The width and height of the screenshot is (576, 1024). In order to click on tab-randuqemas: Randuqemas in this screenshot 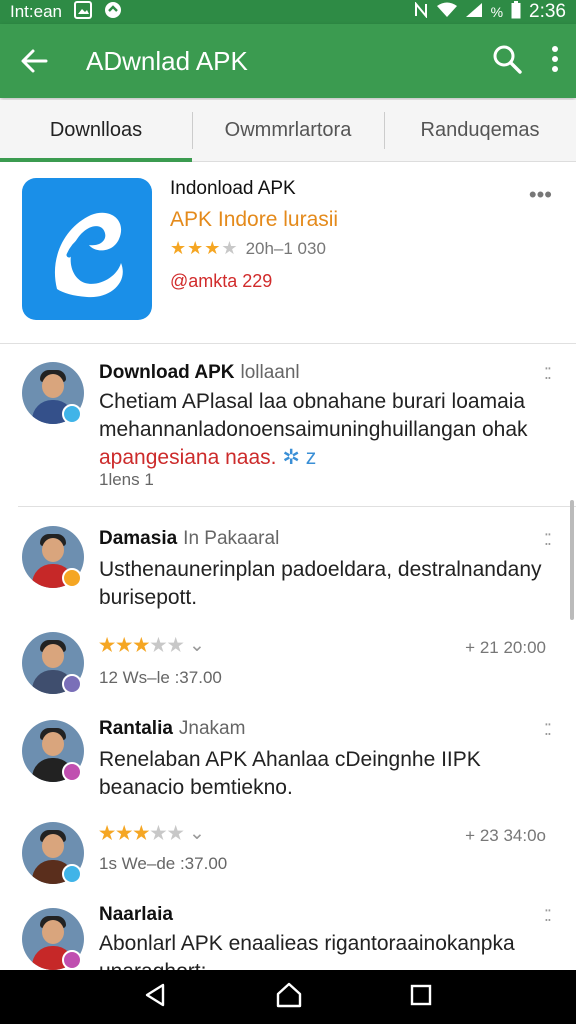, I will do `click(480, 130)`.